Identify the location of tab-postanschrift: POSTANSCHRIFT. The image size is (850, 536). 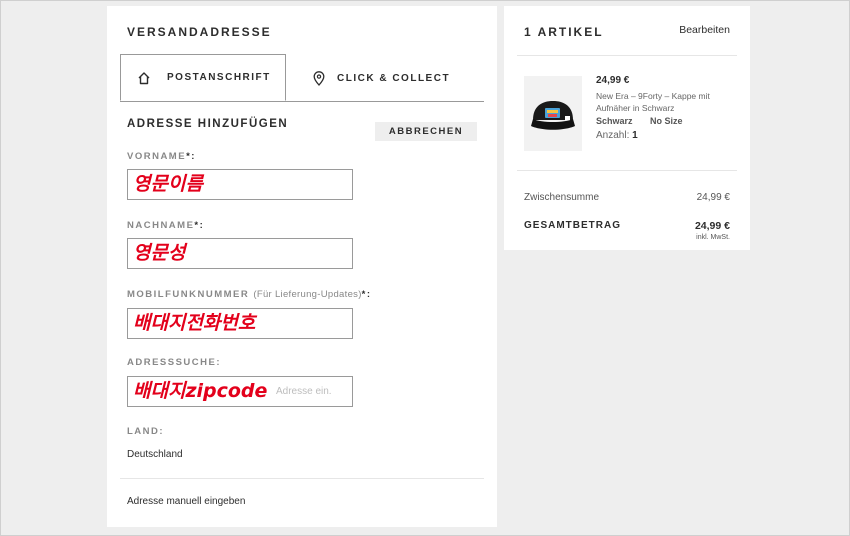
(203, 77).